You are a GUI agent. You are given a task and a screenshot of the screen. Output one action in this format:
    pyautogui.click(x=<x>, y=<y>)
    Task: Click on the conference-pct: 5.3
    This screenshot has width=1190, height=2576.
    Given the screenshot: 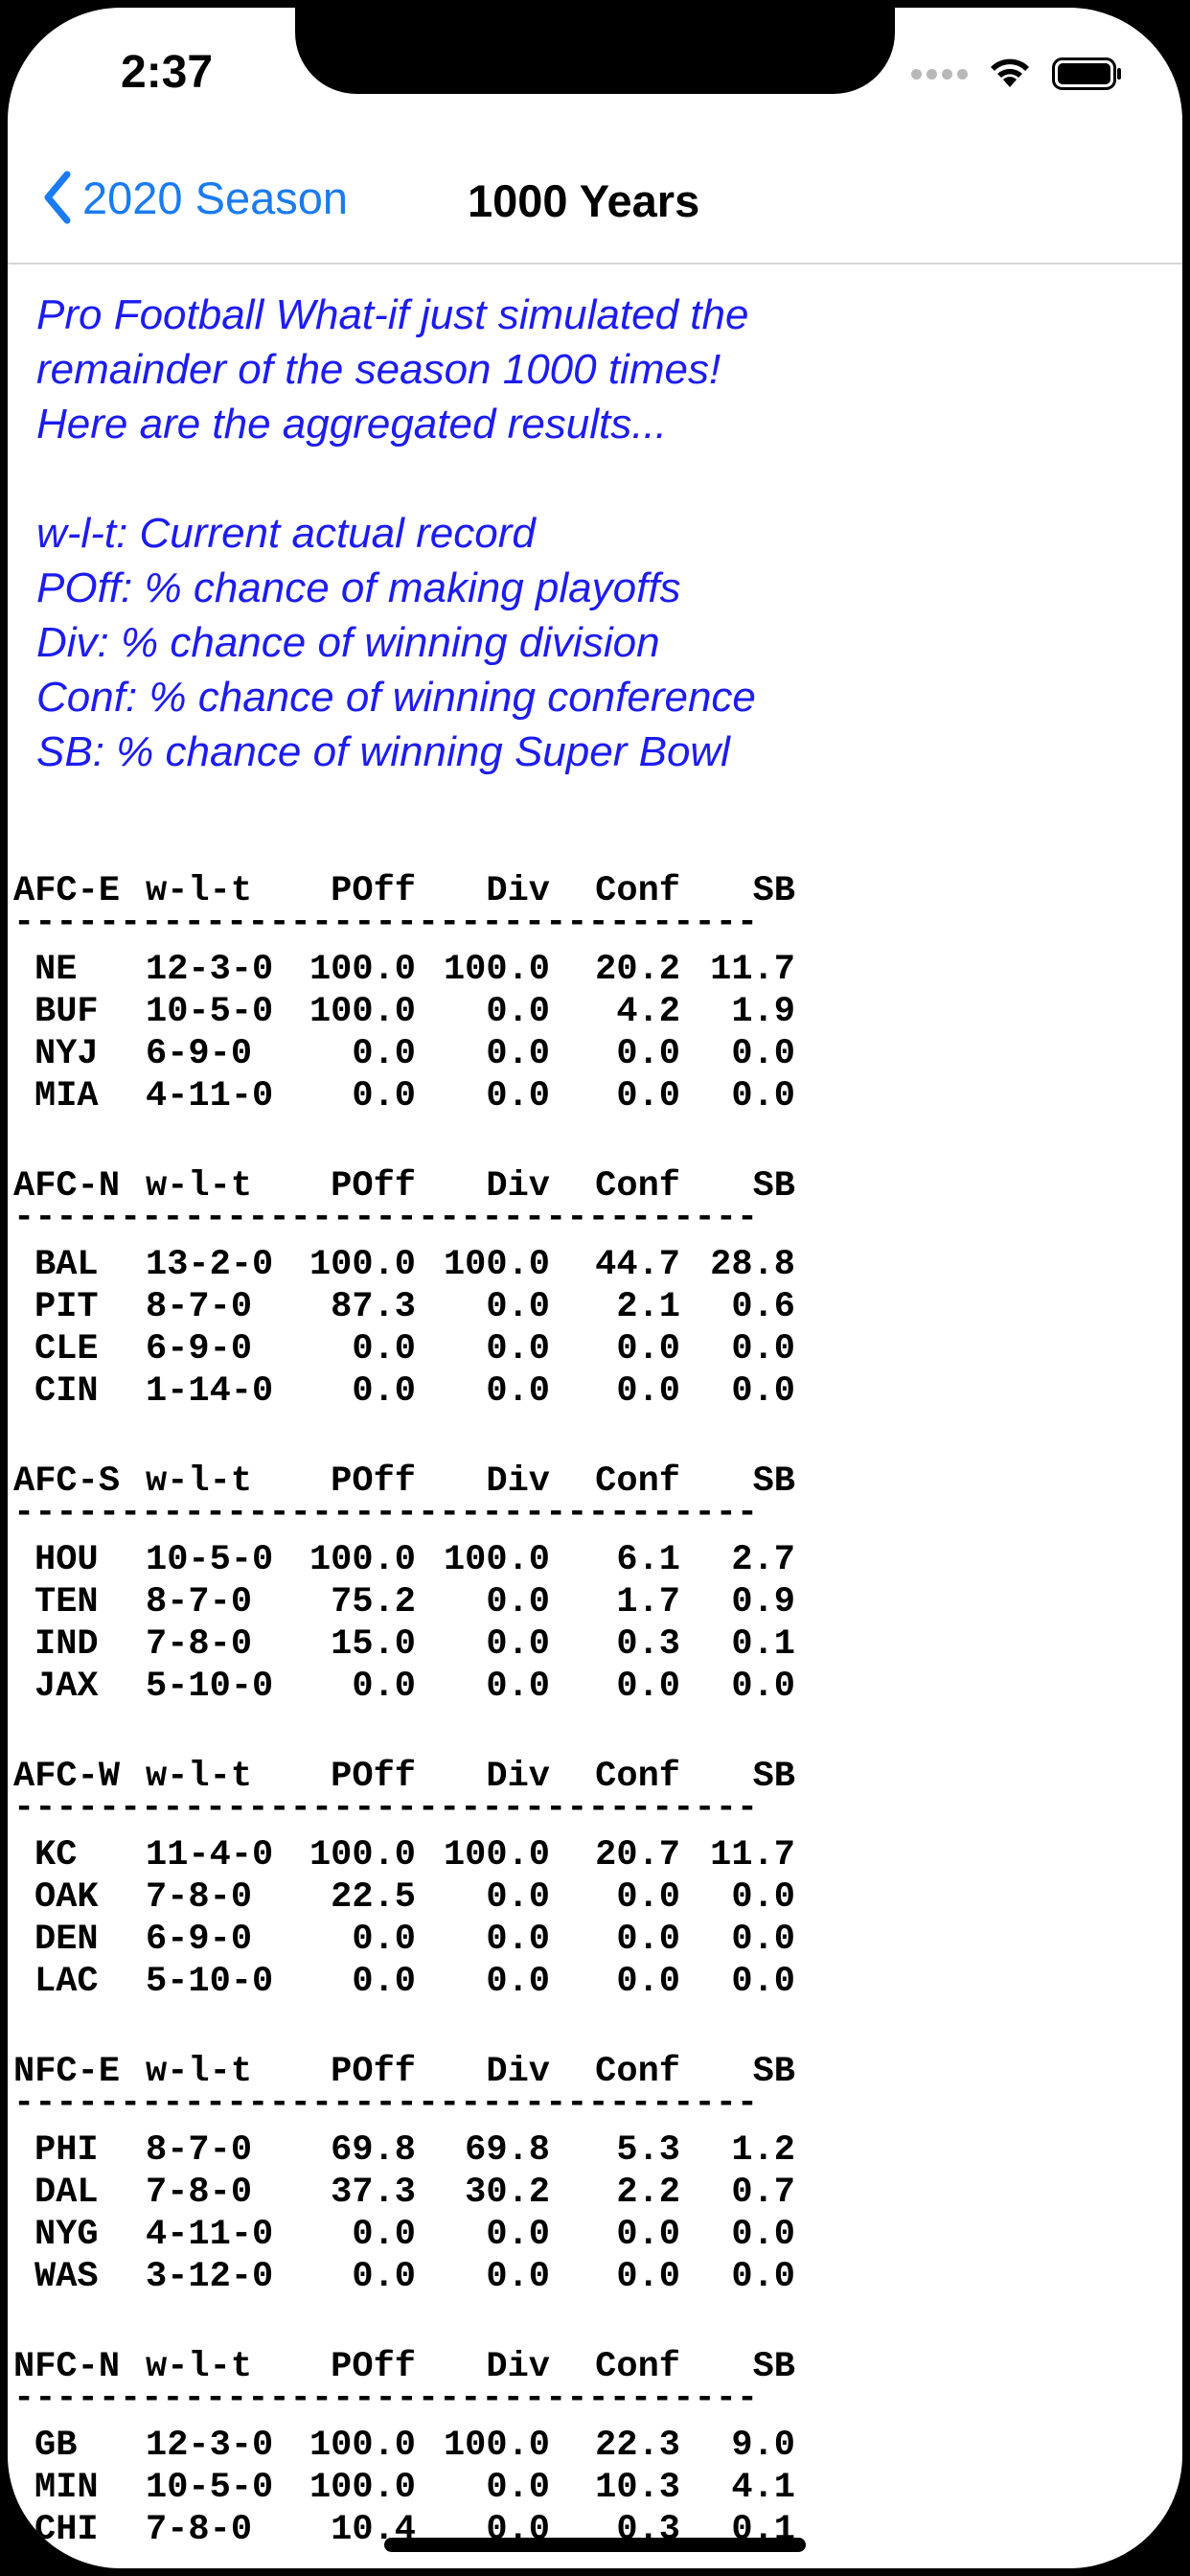 What is the action you would take?
    pyautogui.click(x=648, y=2150)
    